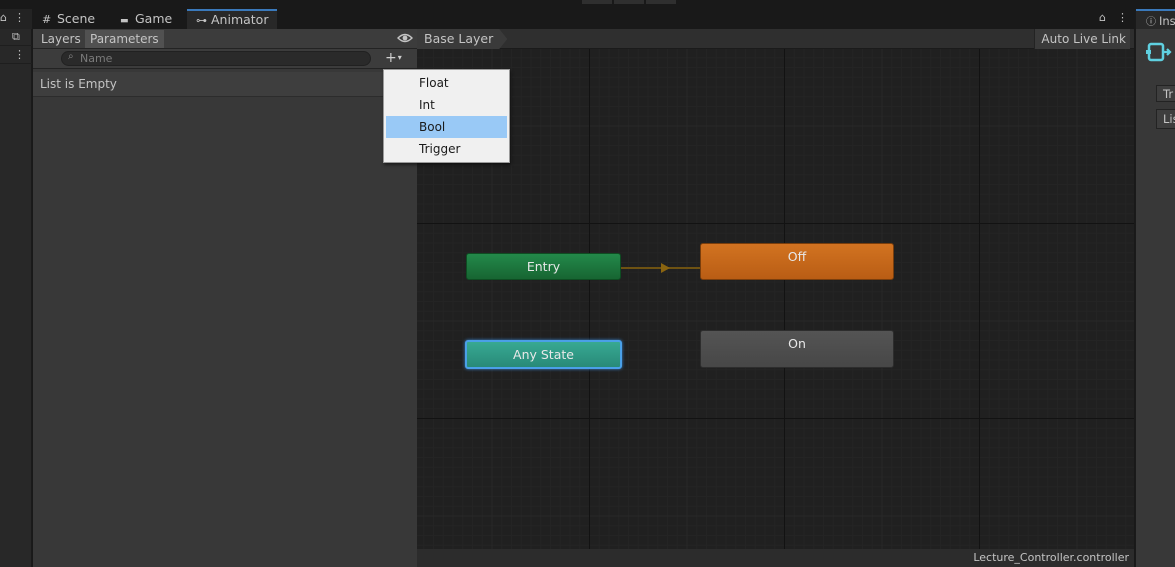  I want to click on tab-label: Game, so click(154, 18).